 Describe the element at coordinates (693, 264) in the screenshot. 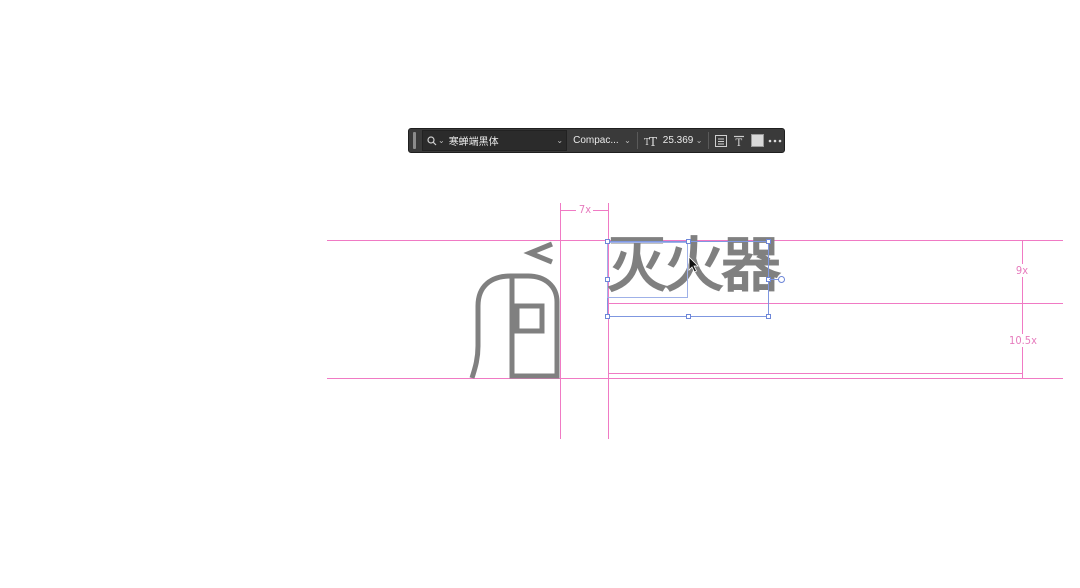

I see `mouse-cursor-icon` at that location.